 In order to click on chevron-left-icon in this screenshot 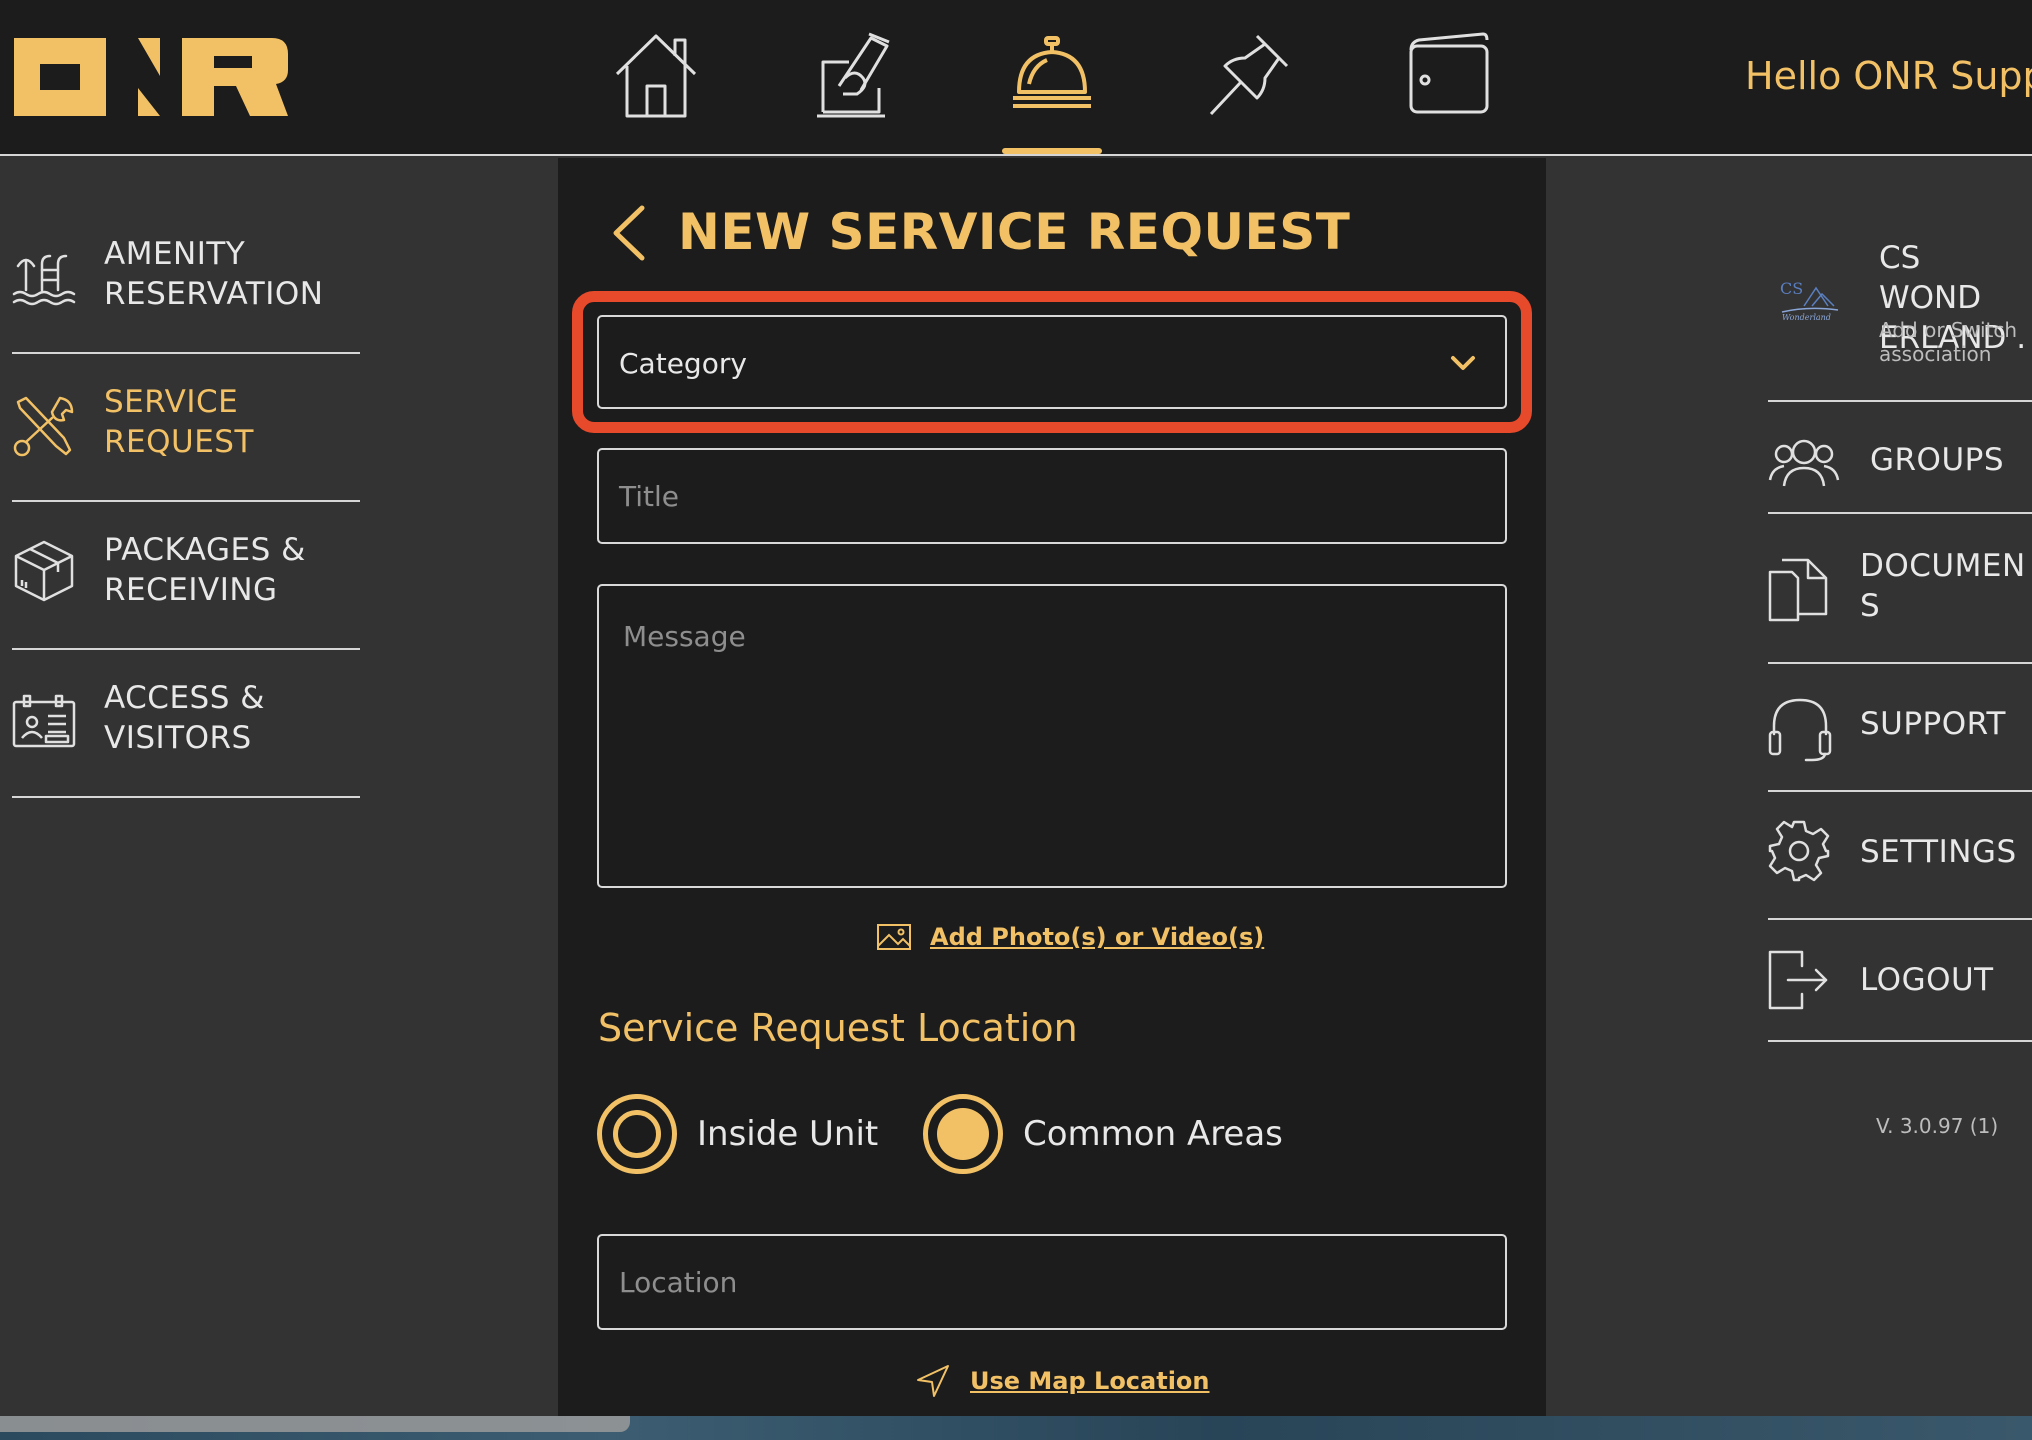, I will do `click(629, 233)`.